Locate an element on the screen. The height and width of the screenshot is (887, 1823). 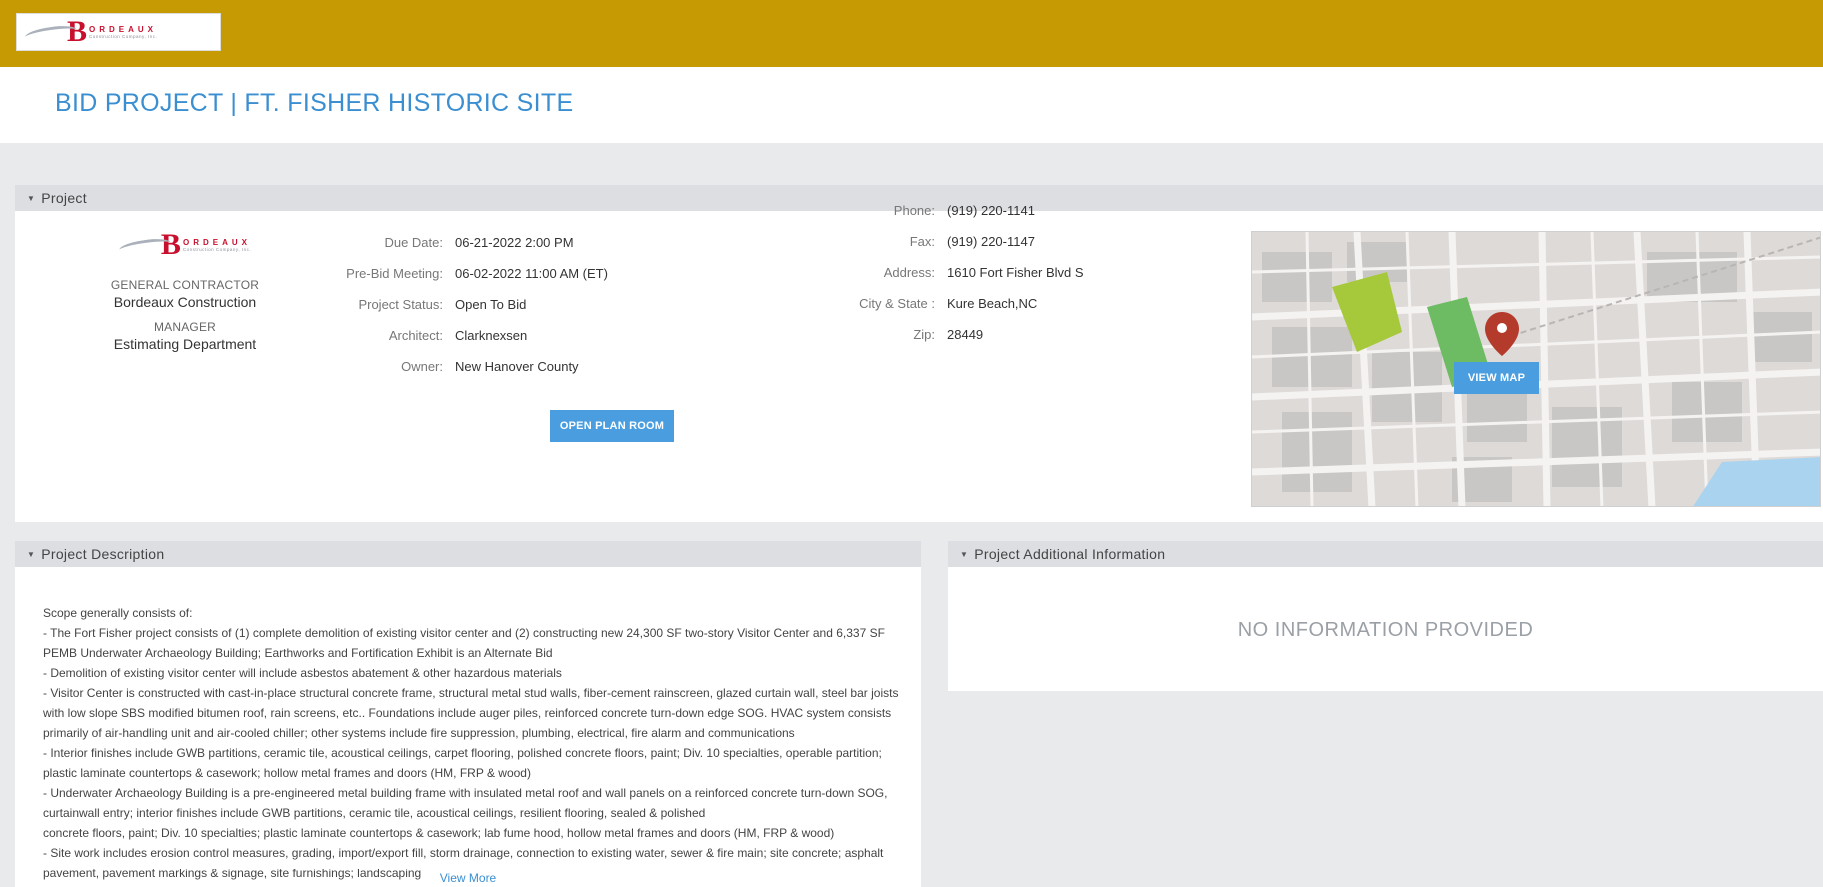
general-contractor-label: GENERAL CONTRACTOR is located at coordinates (185, 285).